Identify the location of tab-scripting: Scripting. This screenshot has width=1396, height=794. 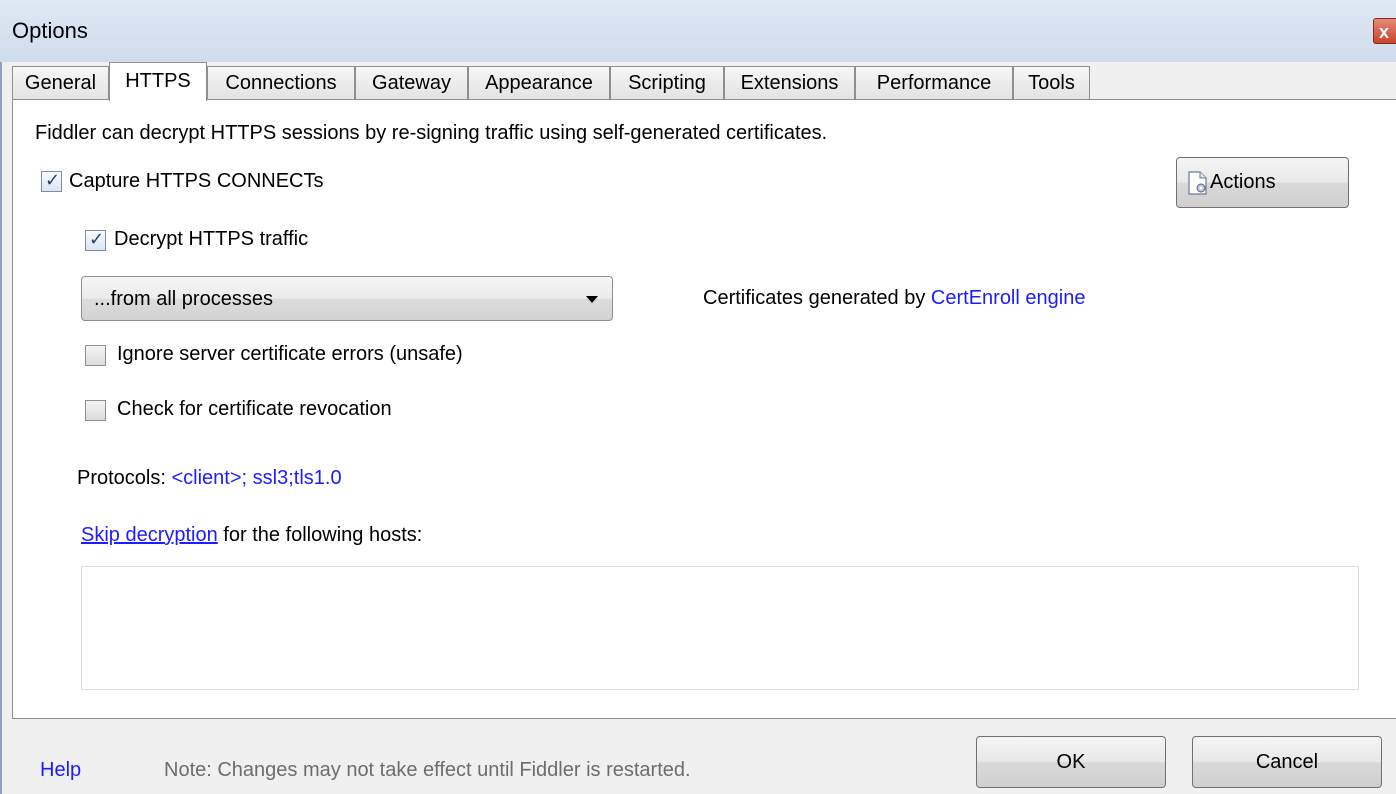
(667, 82).